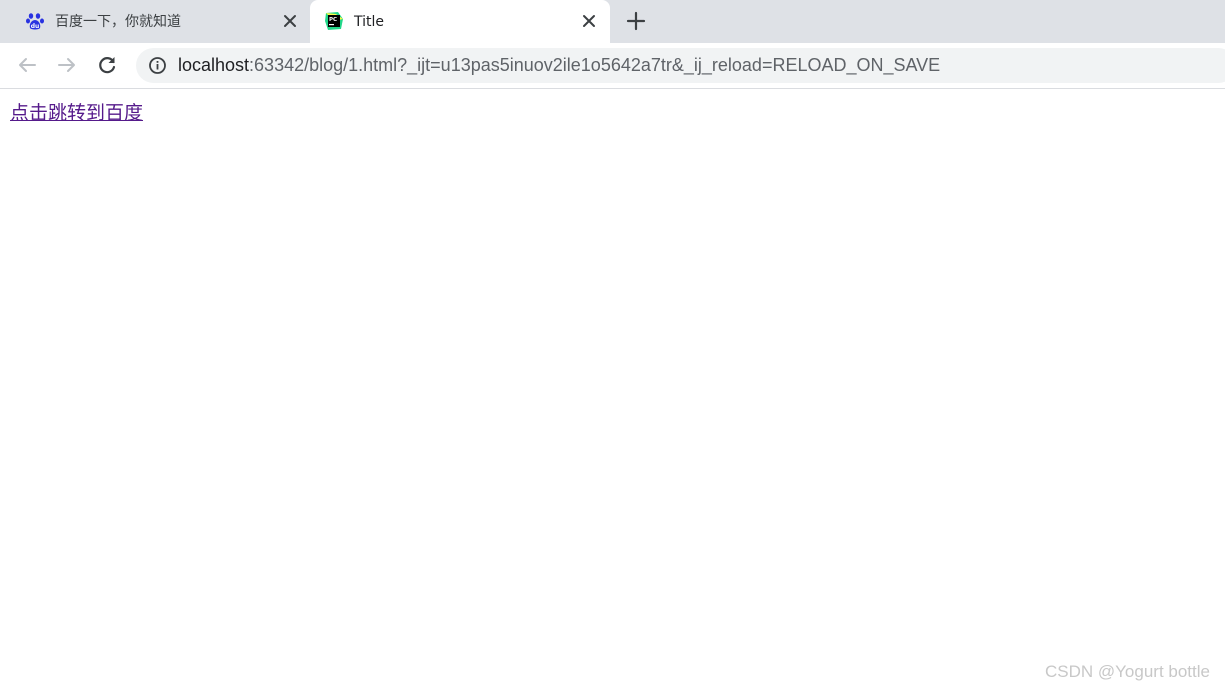 Image resolution: width=1225 pixels, height=690 pixels. Describe the element at coordinates (118, 22) in the screenshot. I see `tab-title: 百度一下，你就知道` at that location.